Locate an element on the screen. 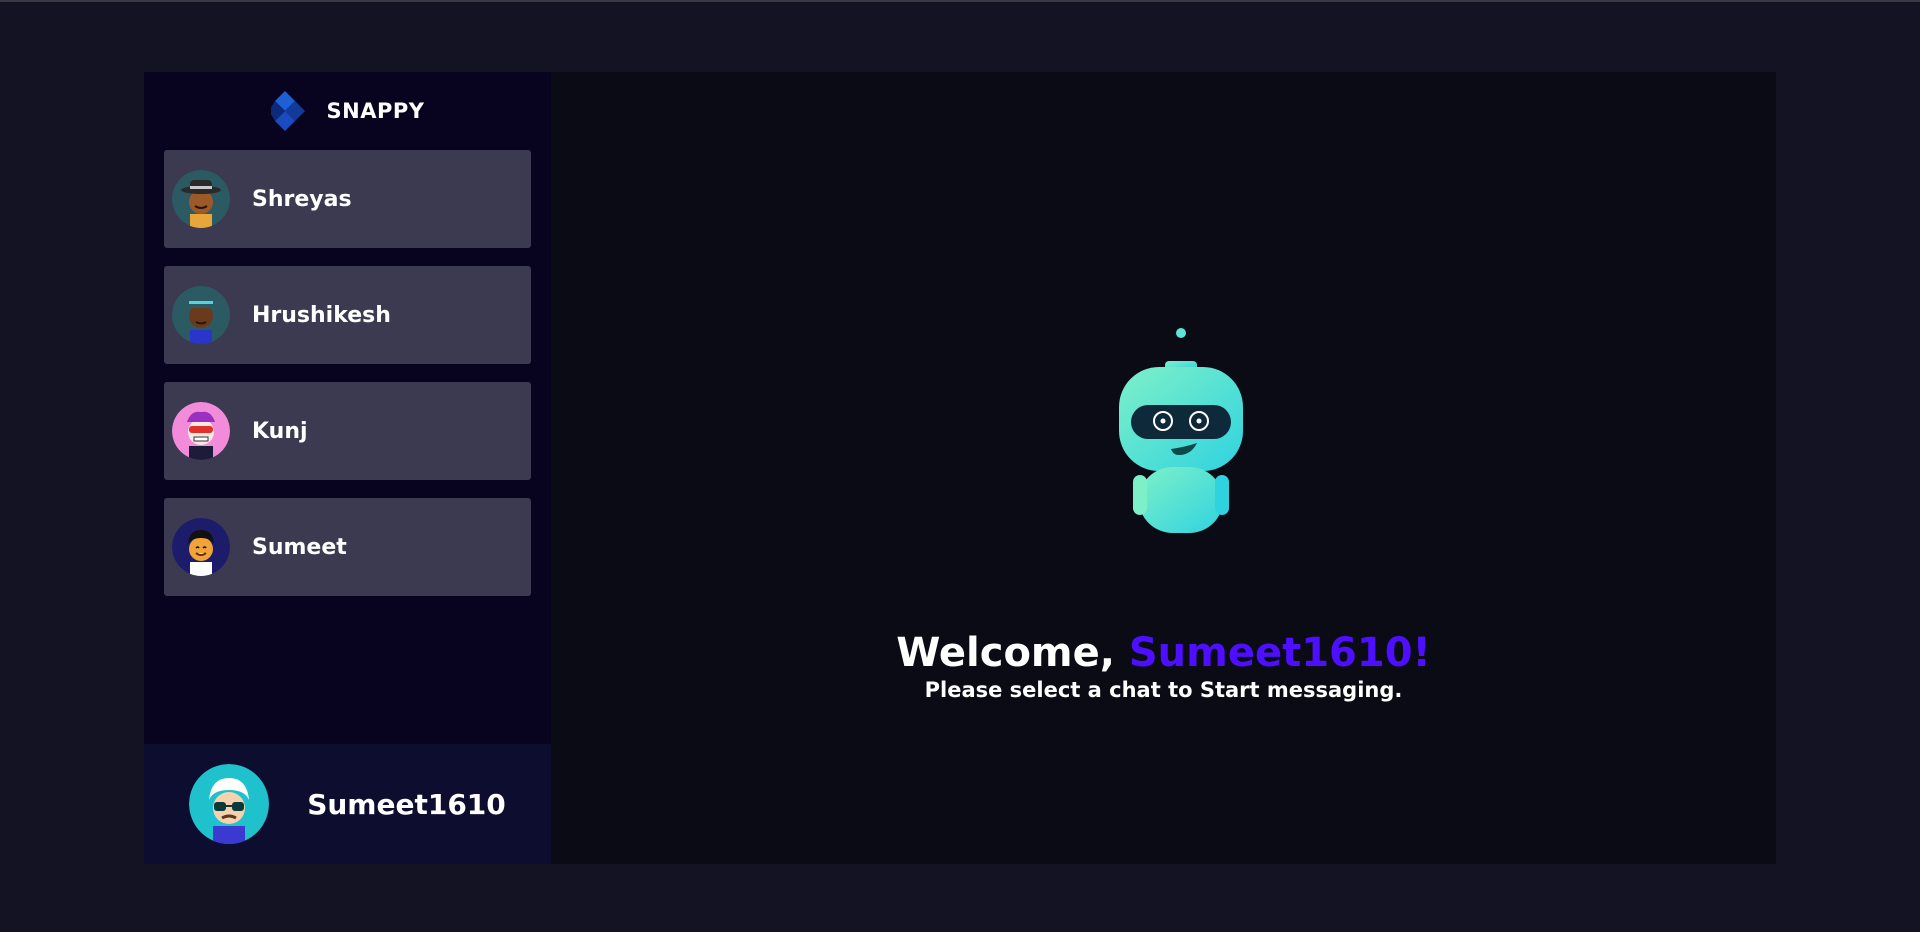 The image size is (1920, 932). current-user-panel: Sumeet1610 is located at coordinates (347, 804).